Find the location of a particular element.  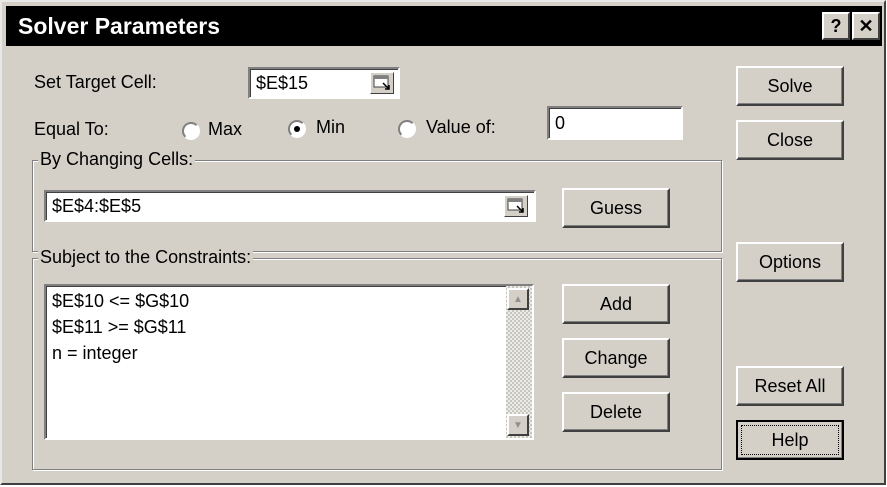

reset-all-button-label: Reset All is located at coordinates (790, 385).